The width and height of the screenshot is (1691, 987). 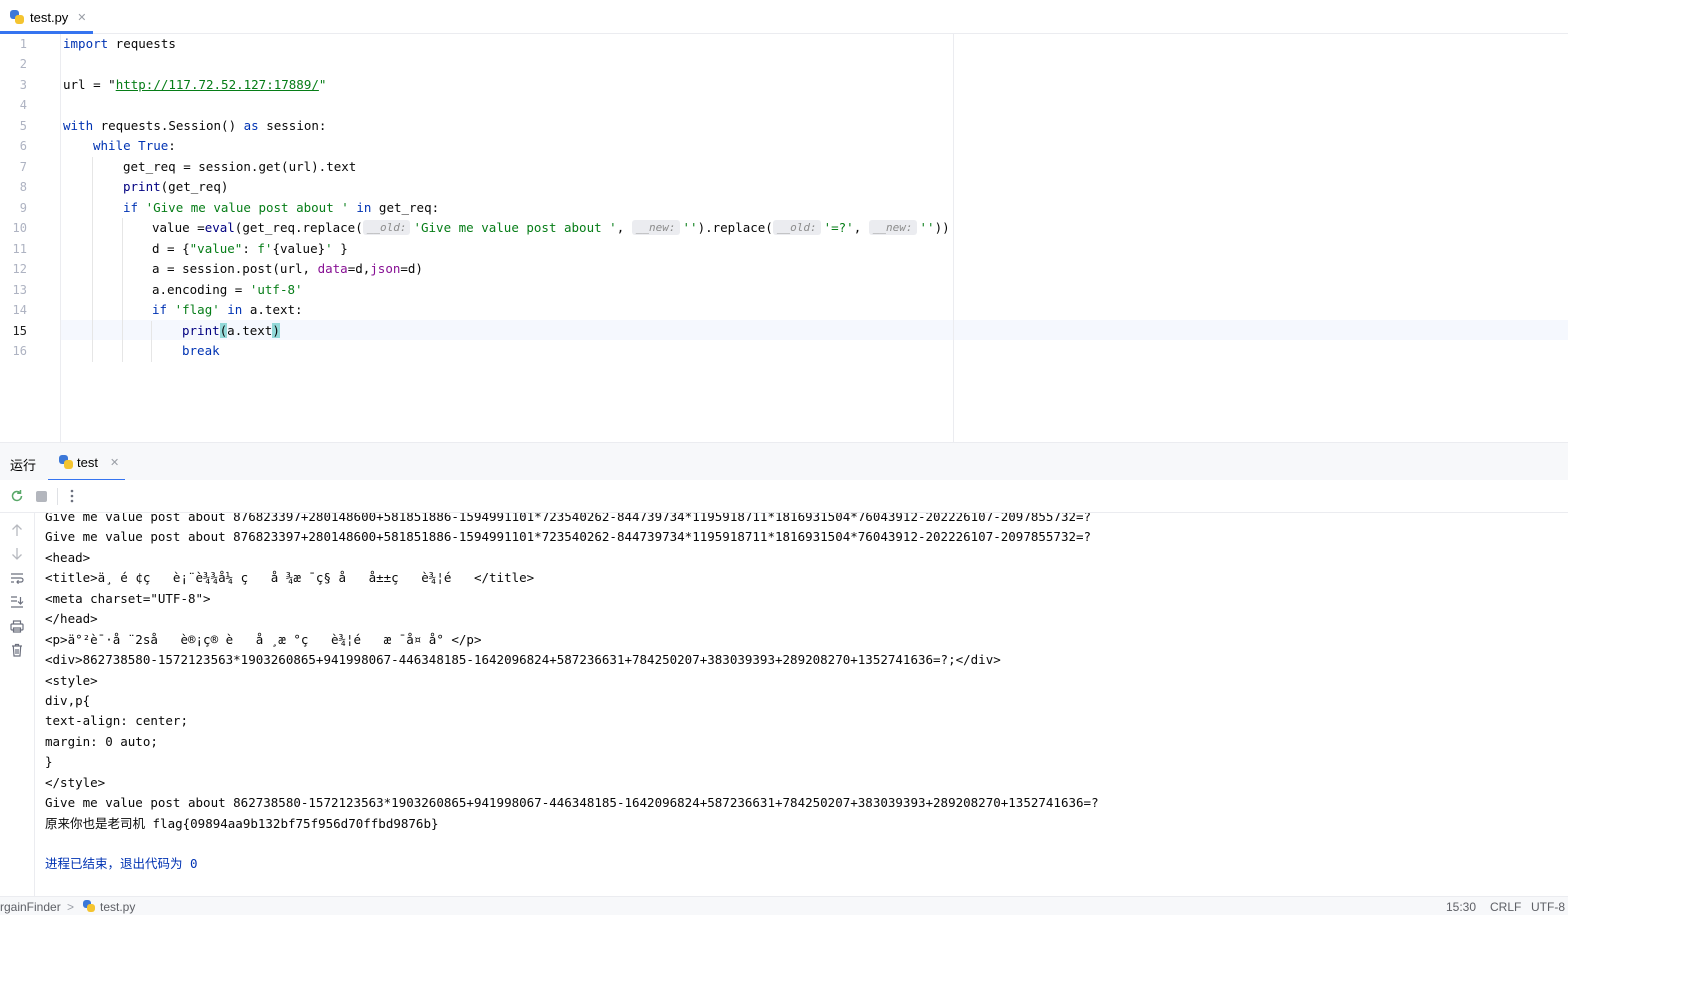 I want to click on run-tab-test: test ✕, so click(x=86, y=462).